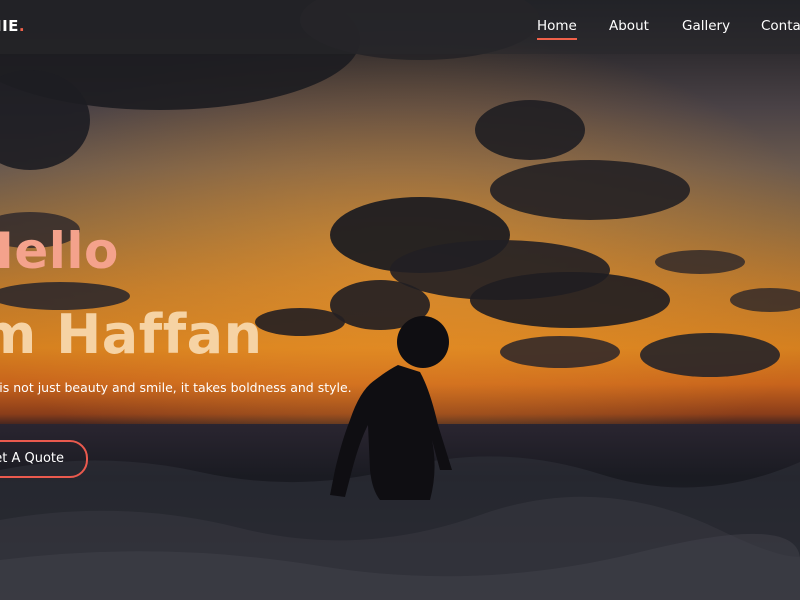  What do you see at coordinates (780, 26) in the screenshot?
I see `nav-link-contact: Conta` at bounding box center [780, 26].